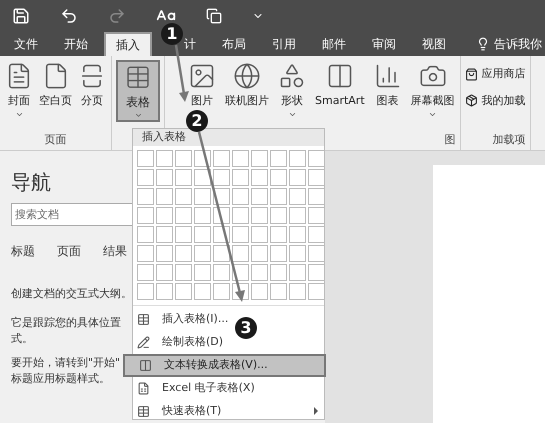 The image size is (545, 423). Describe the element at coordinates (434, 44) in the screenshot. I see `ribbon-tab: 视图` at that location.